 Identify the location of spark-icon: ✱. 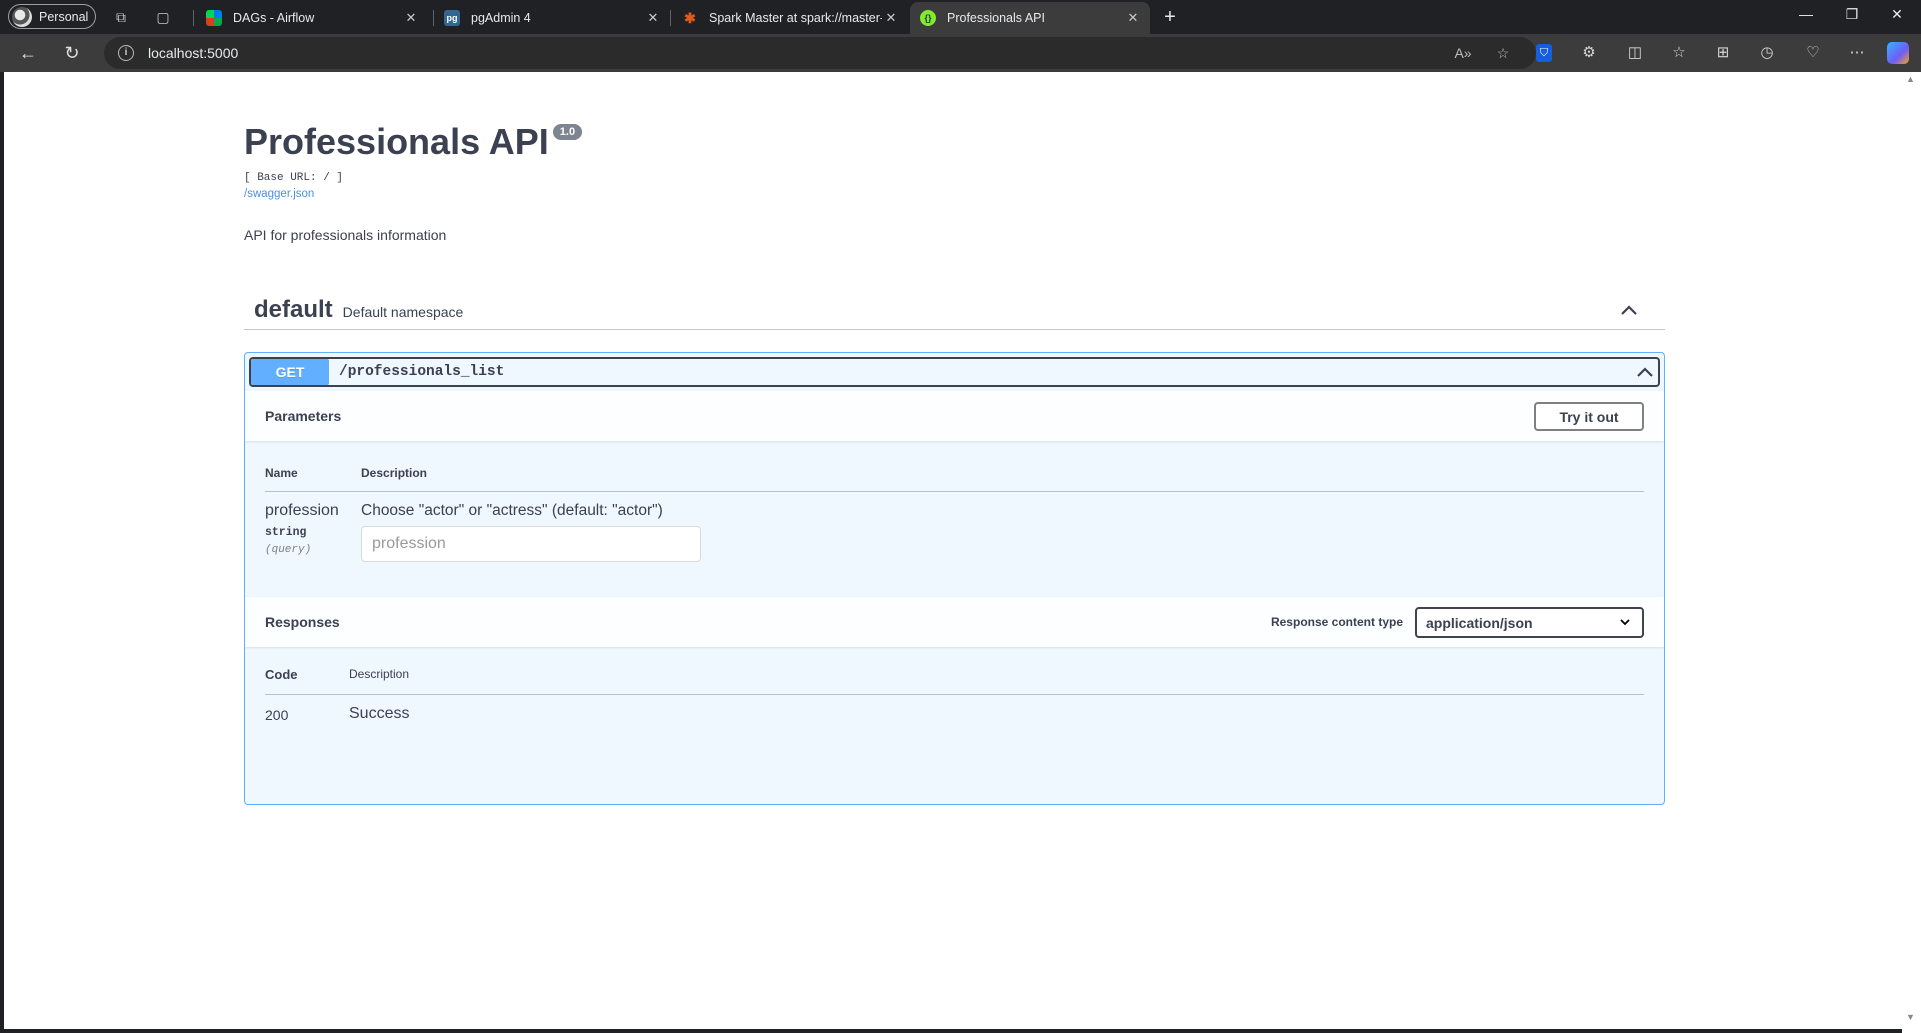
(690, 17).